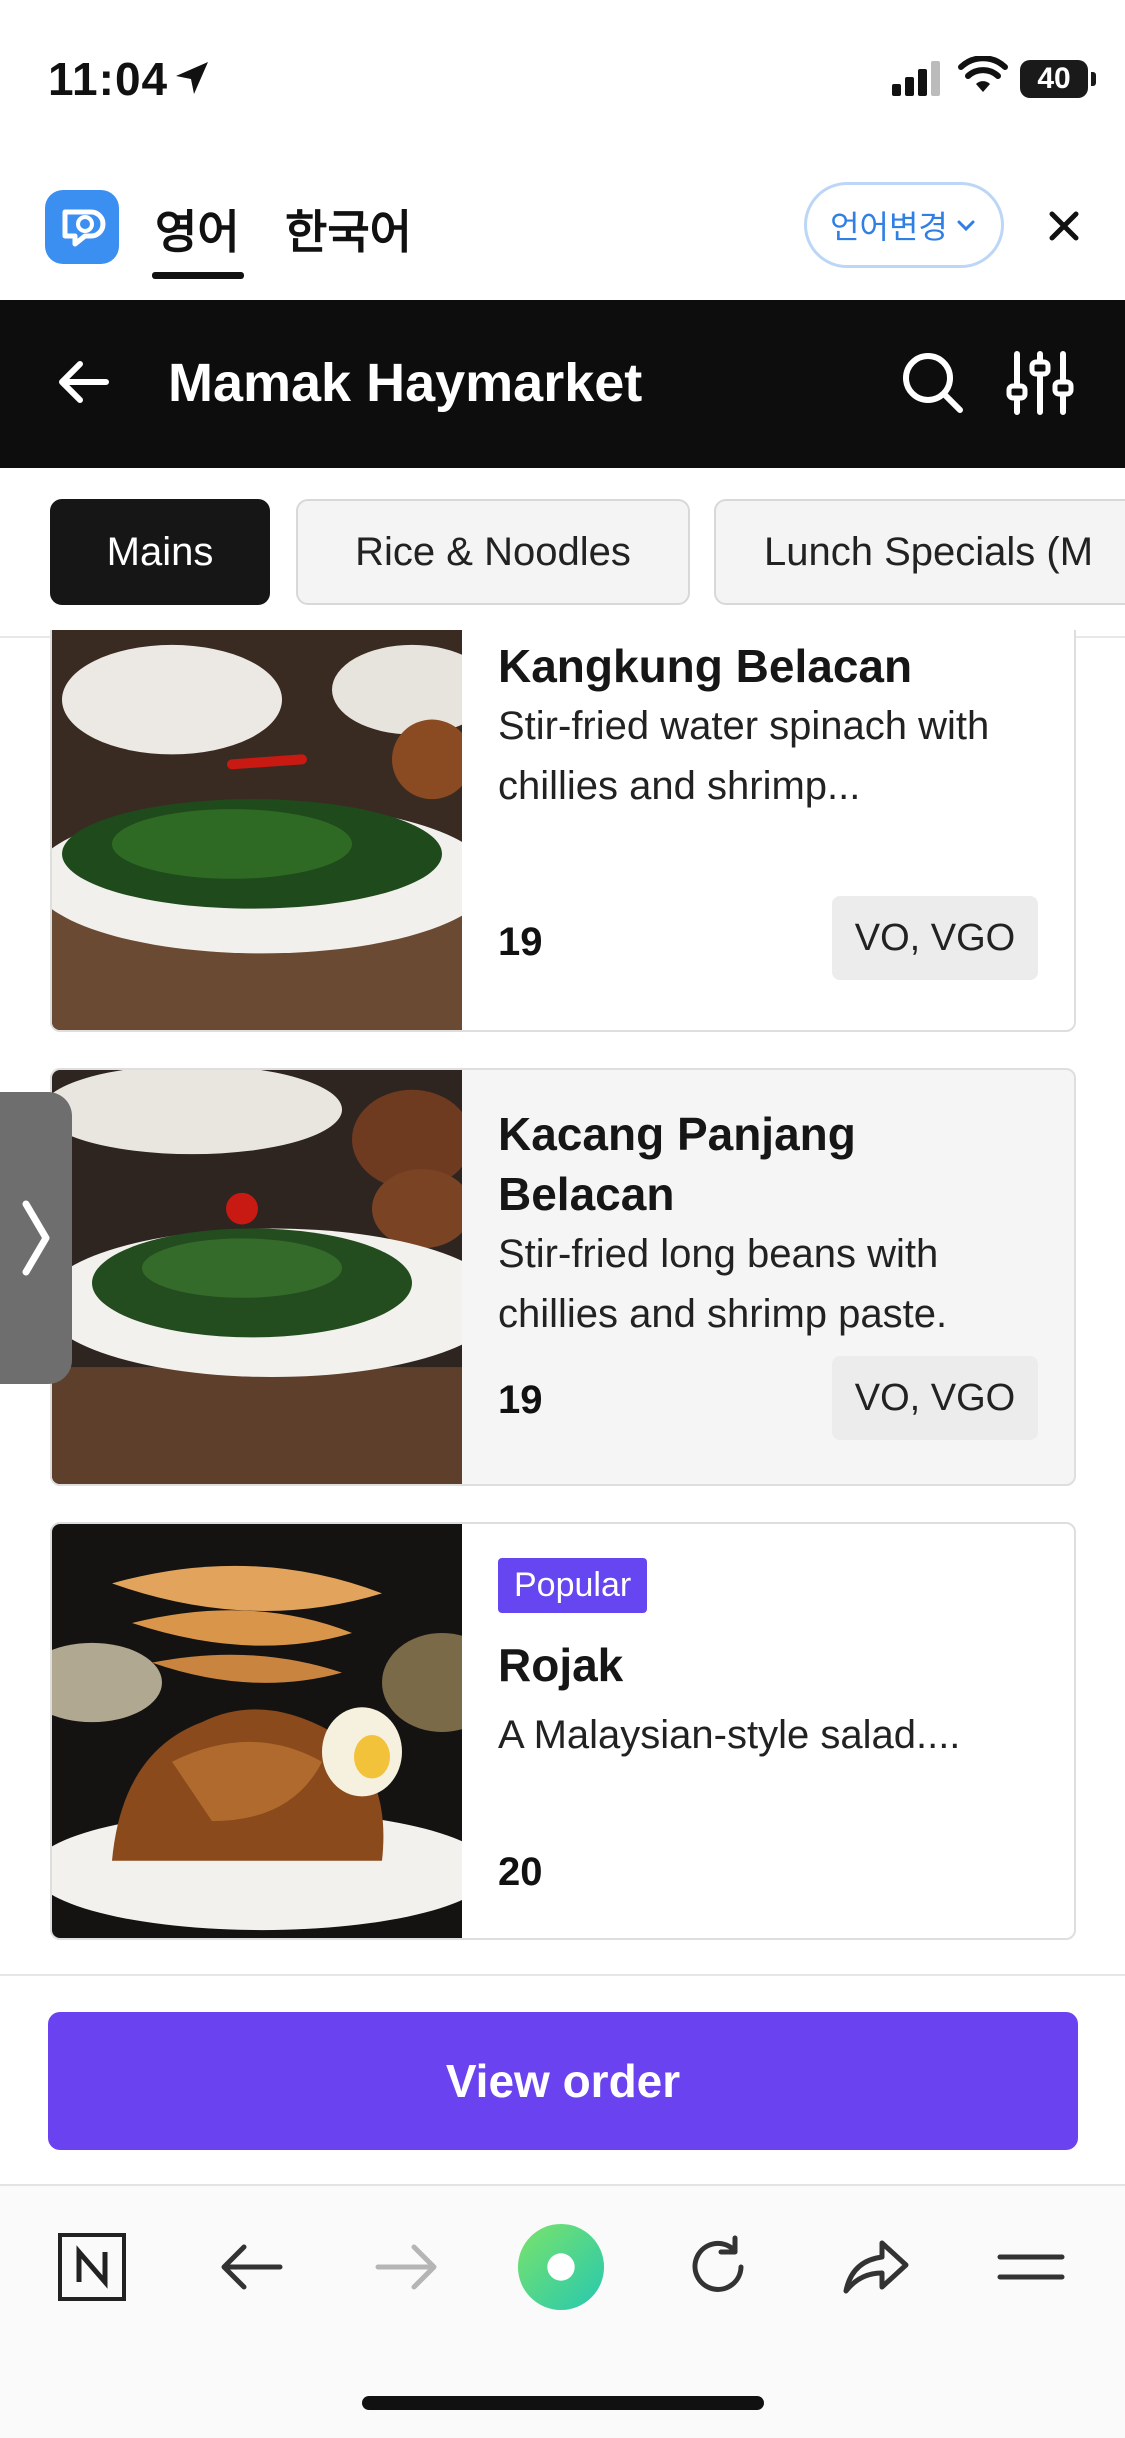 The image size is (1125, 2438). I want to click on item-price: 20, so click(520, 1872).